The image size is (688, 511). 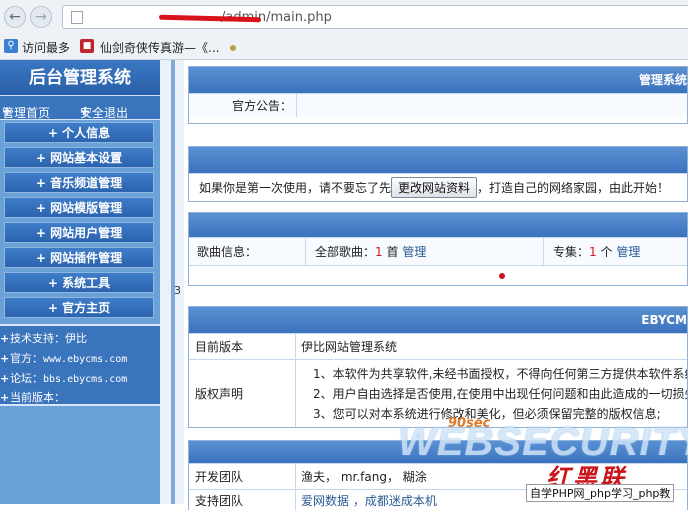 I want to click on sidebar-item-users: + 网站用户管理, so click(x=79, y=232).